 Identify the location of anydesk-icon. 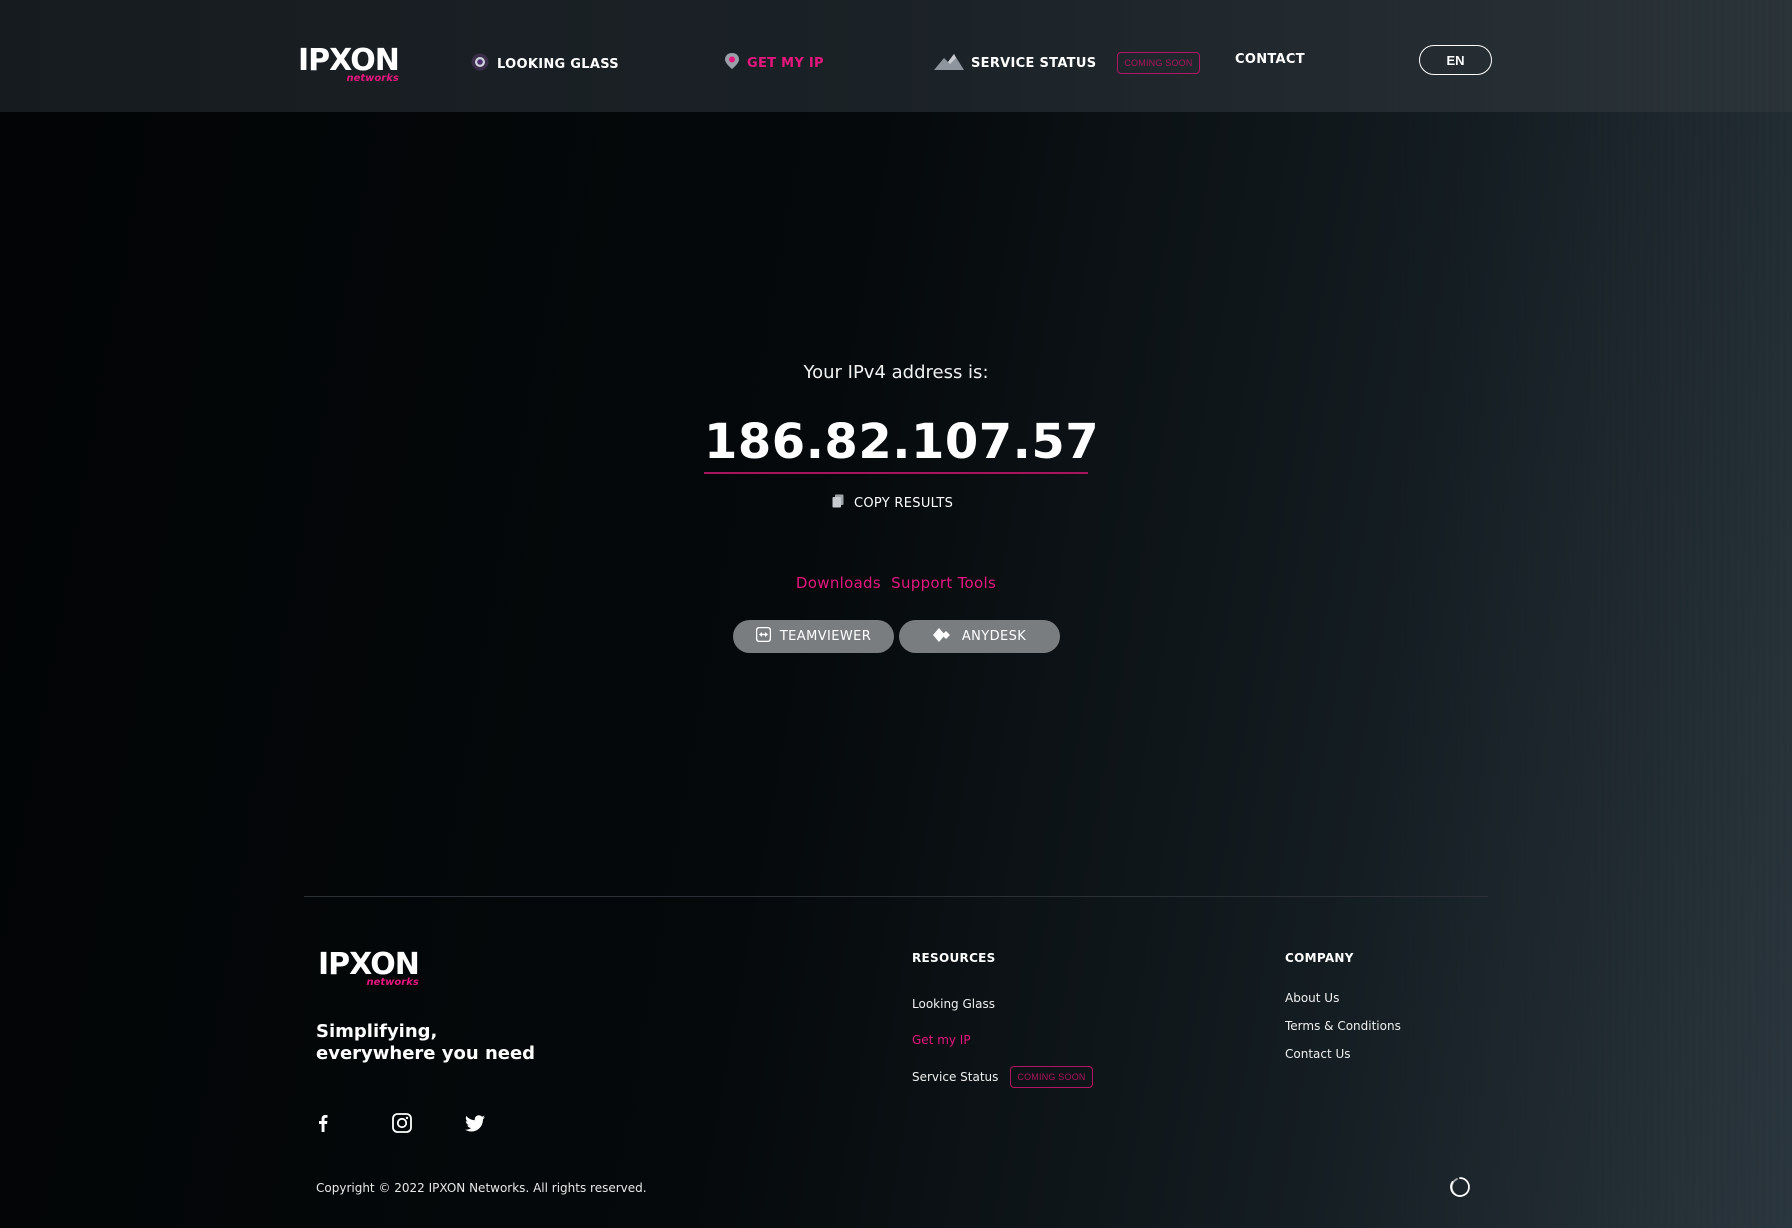
(942, 636).